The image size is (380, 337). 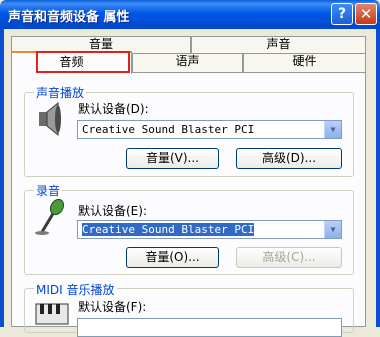 I want to click on midi-title: MIDI 音乐播放, so click(x=75, y=289).